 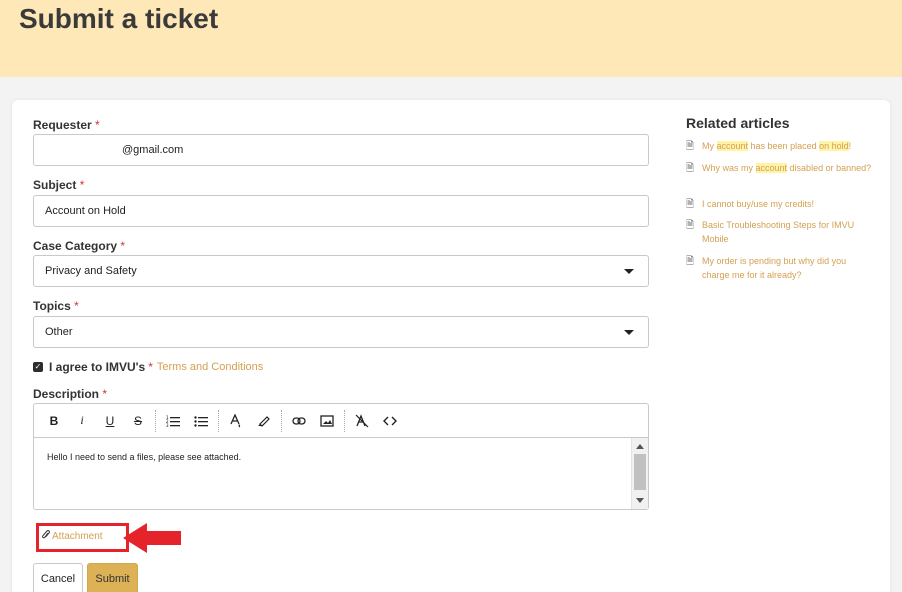 I want to click on clear-format-icon, so click(x=362, y=421).